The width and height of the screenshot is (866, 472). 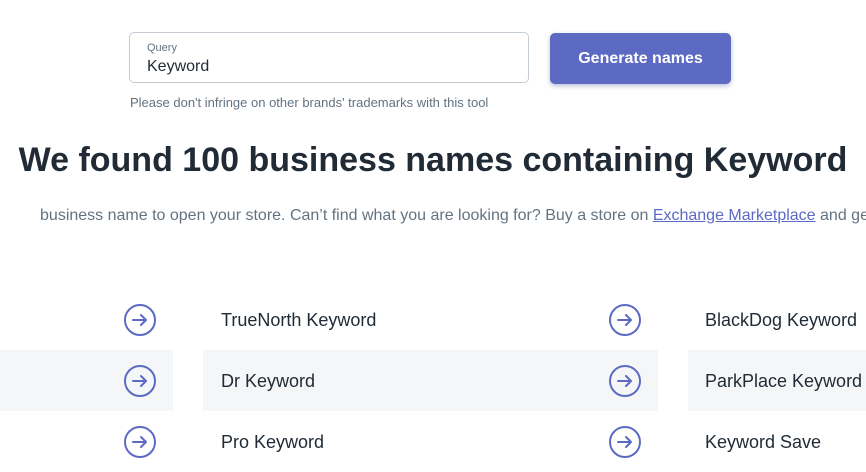 I want to click on business-name-item: Pro Keyword, so click(x=272, y=442).